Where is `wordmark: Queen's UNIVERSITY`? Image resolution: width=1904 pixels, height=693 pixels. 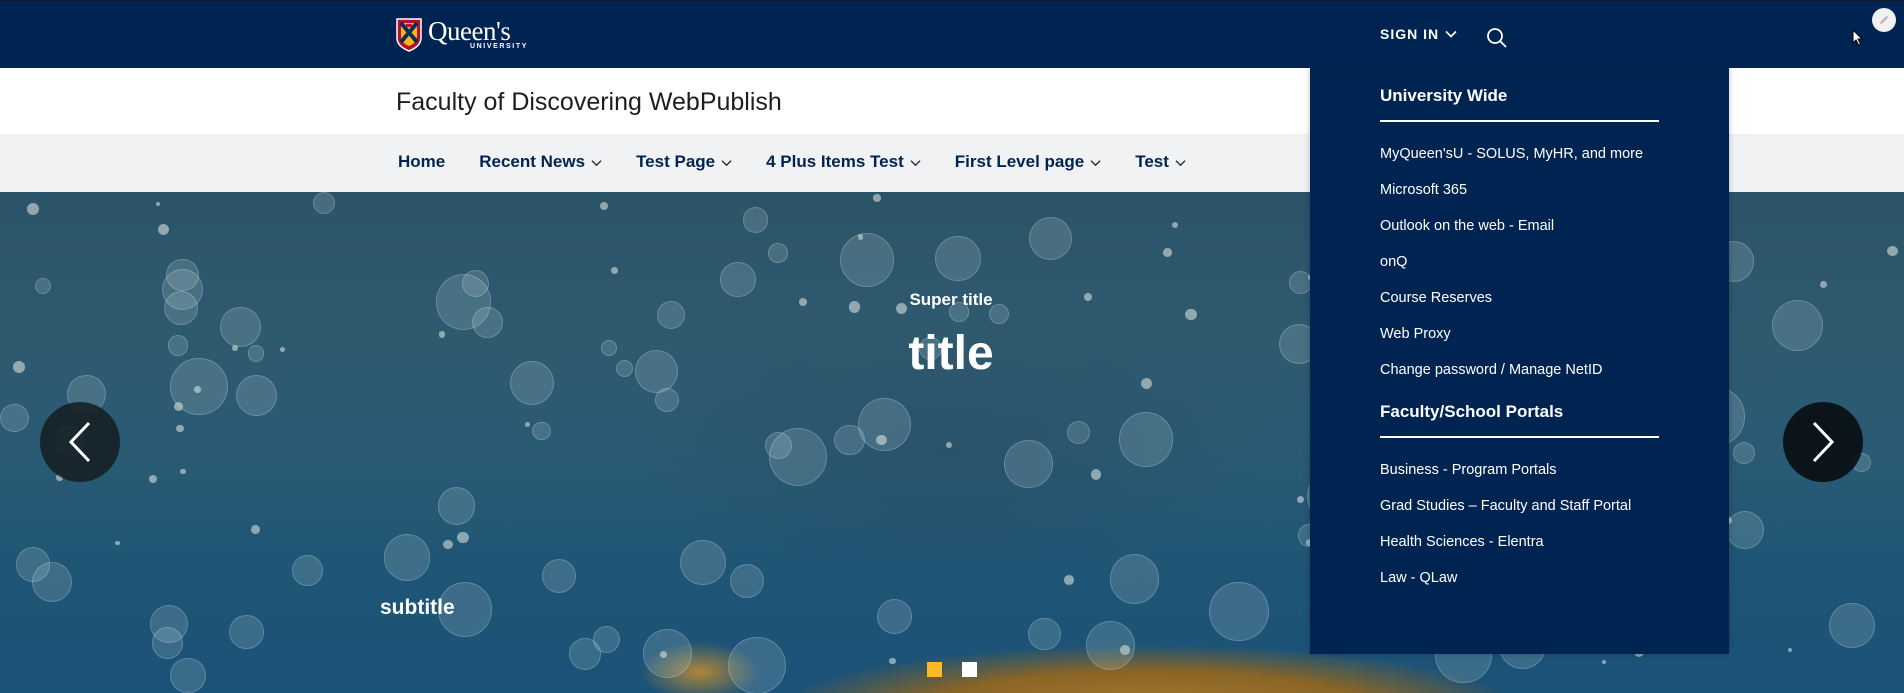 wordmark: Queen's UNIVERSITY is located at coordinates (478, 35).